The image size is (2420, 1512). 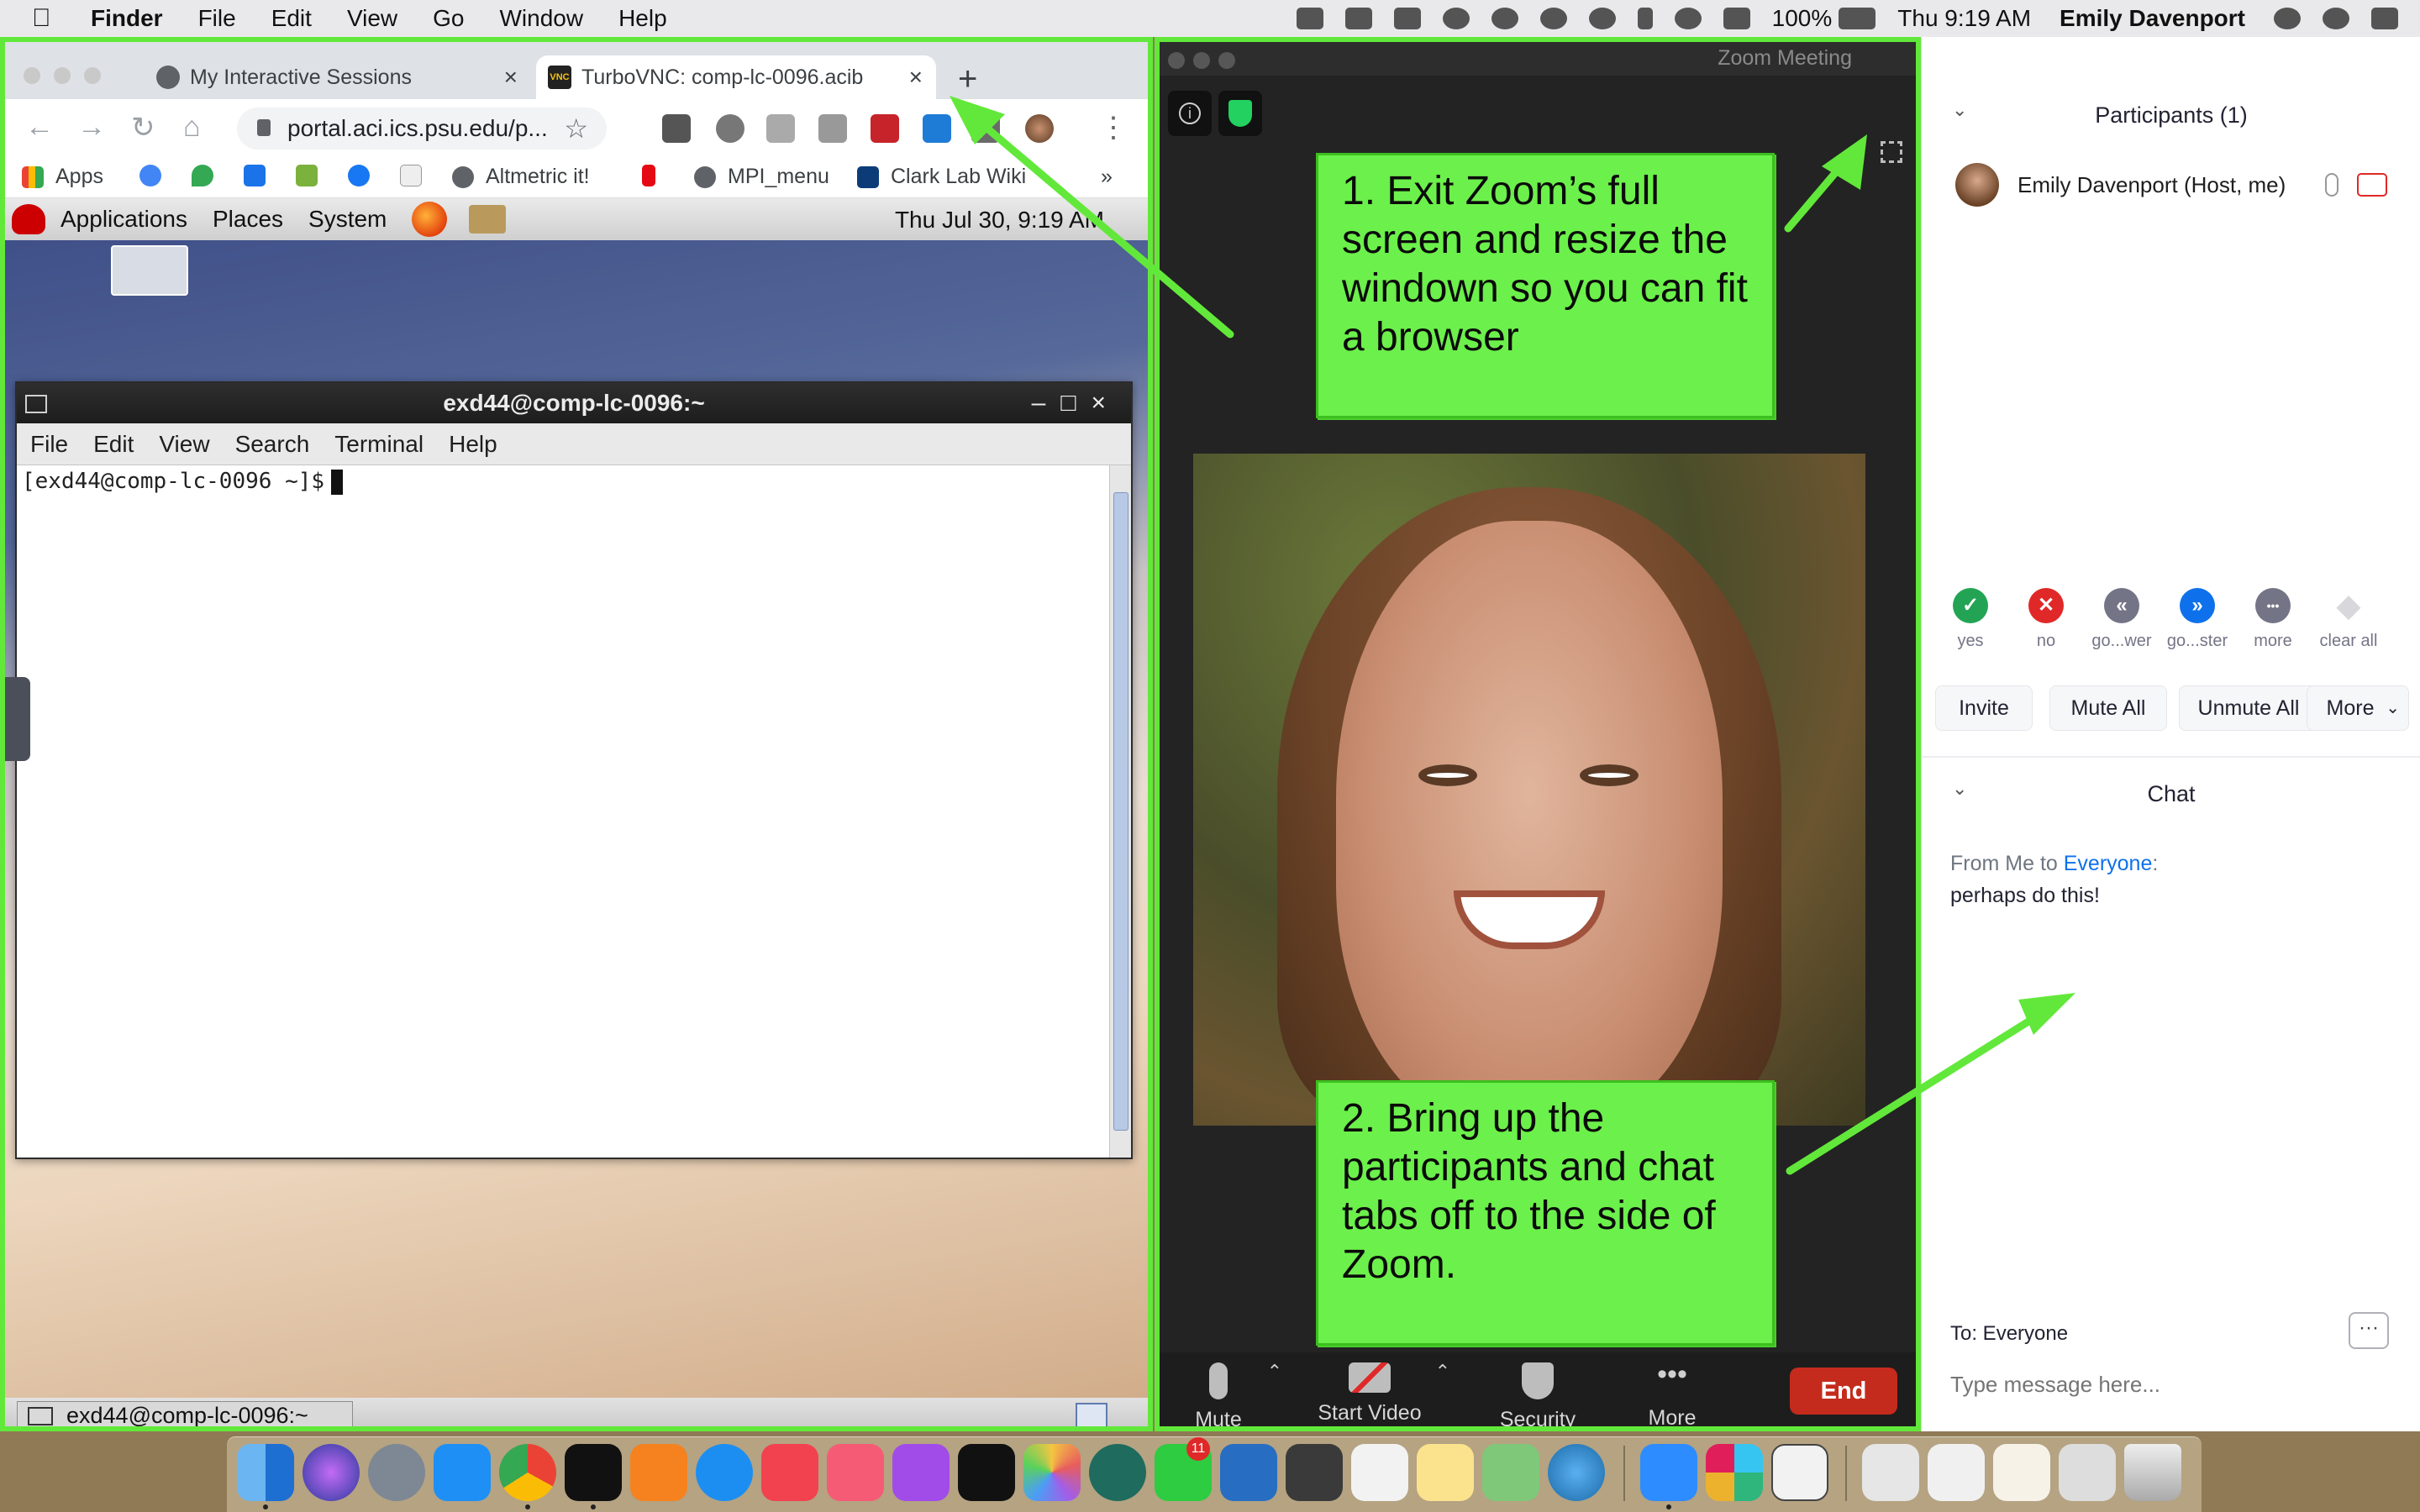 I want to click on acrobat-tray-icon, so click(x=1358, y=18).